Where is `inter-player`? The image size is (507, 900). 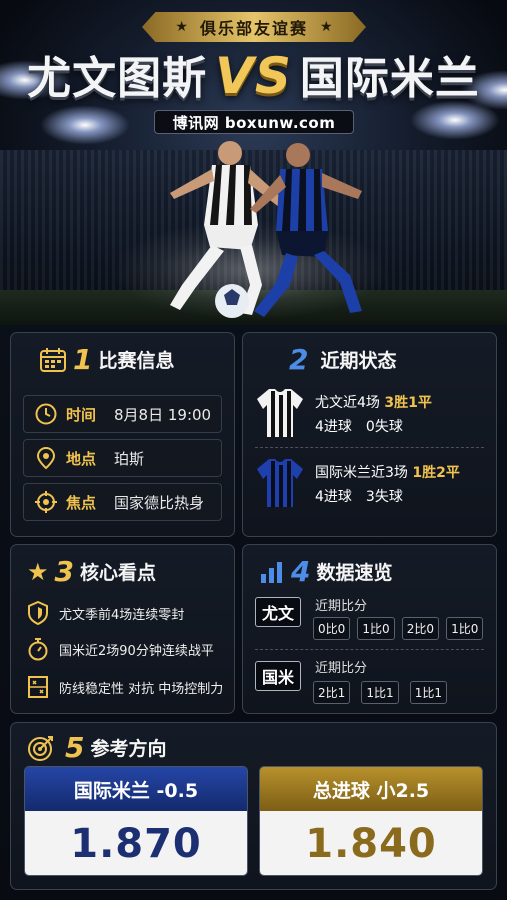
inter-player is located at coordinates (306, 230).